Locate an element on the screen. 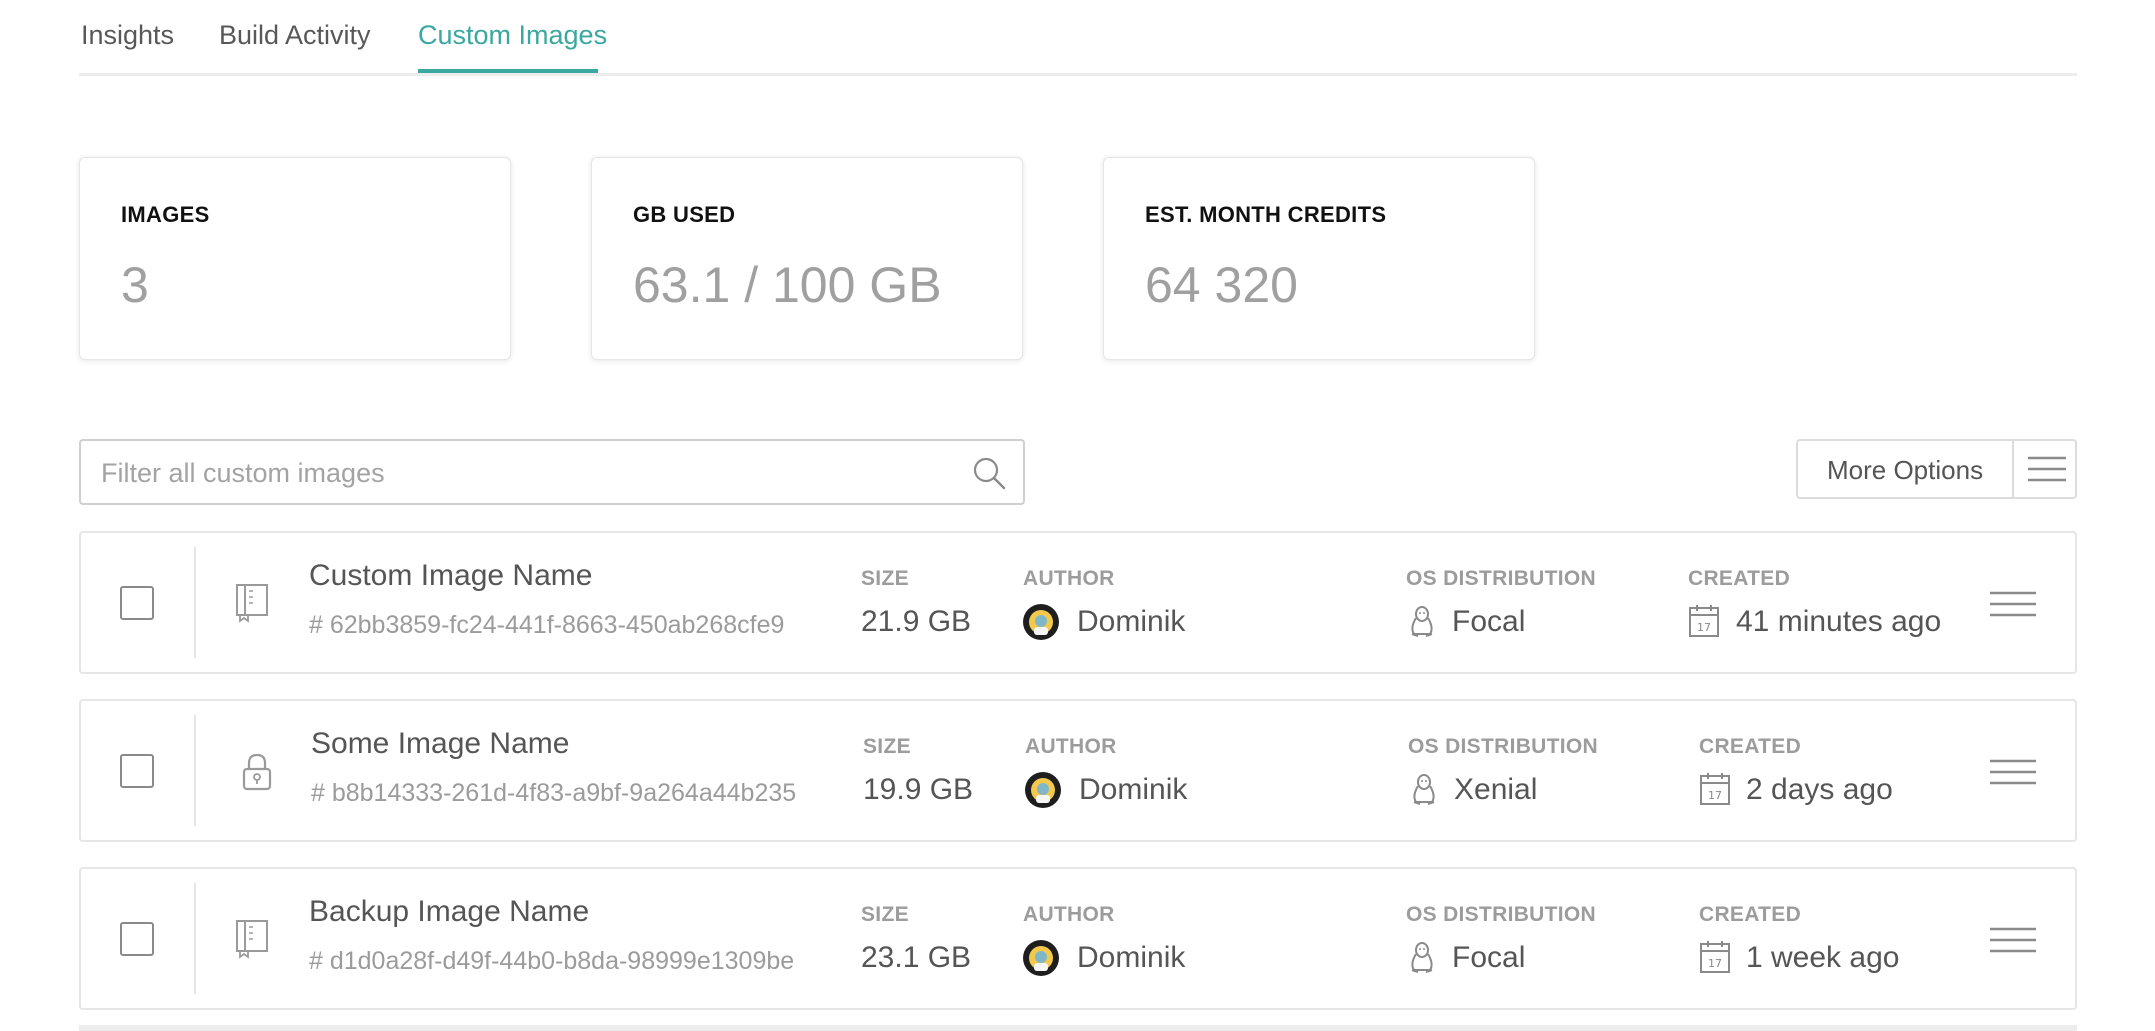 This screenshot has height=1031, width=2155. filter-box is located at coordinates (552, 472).